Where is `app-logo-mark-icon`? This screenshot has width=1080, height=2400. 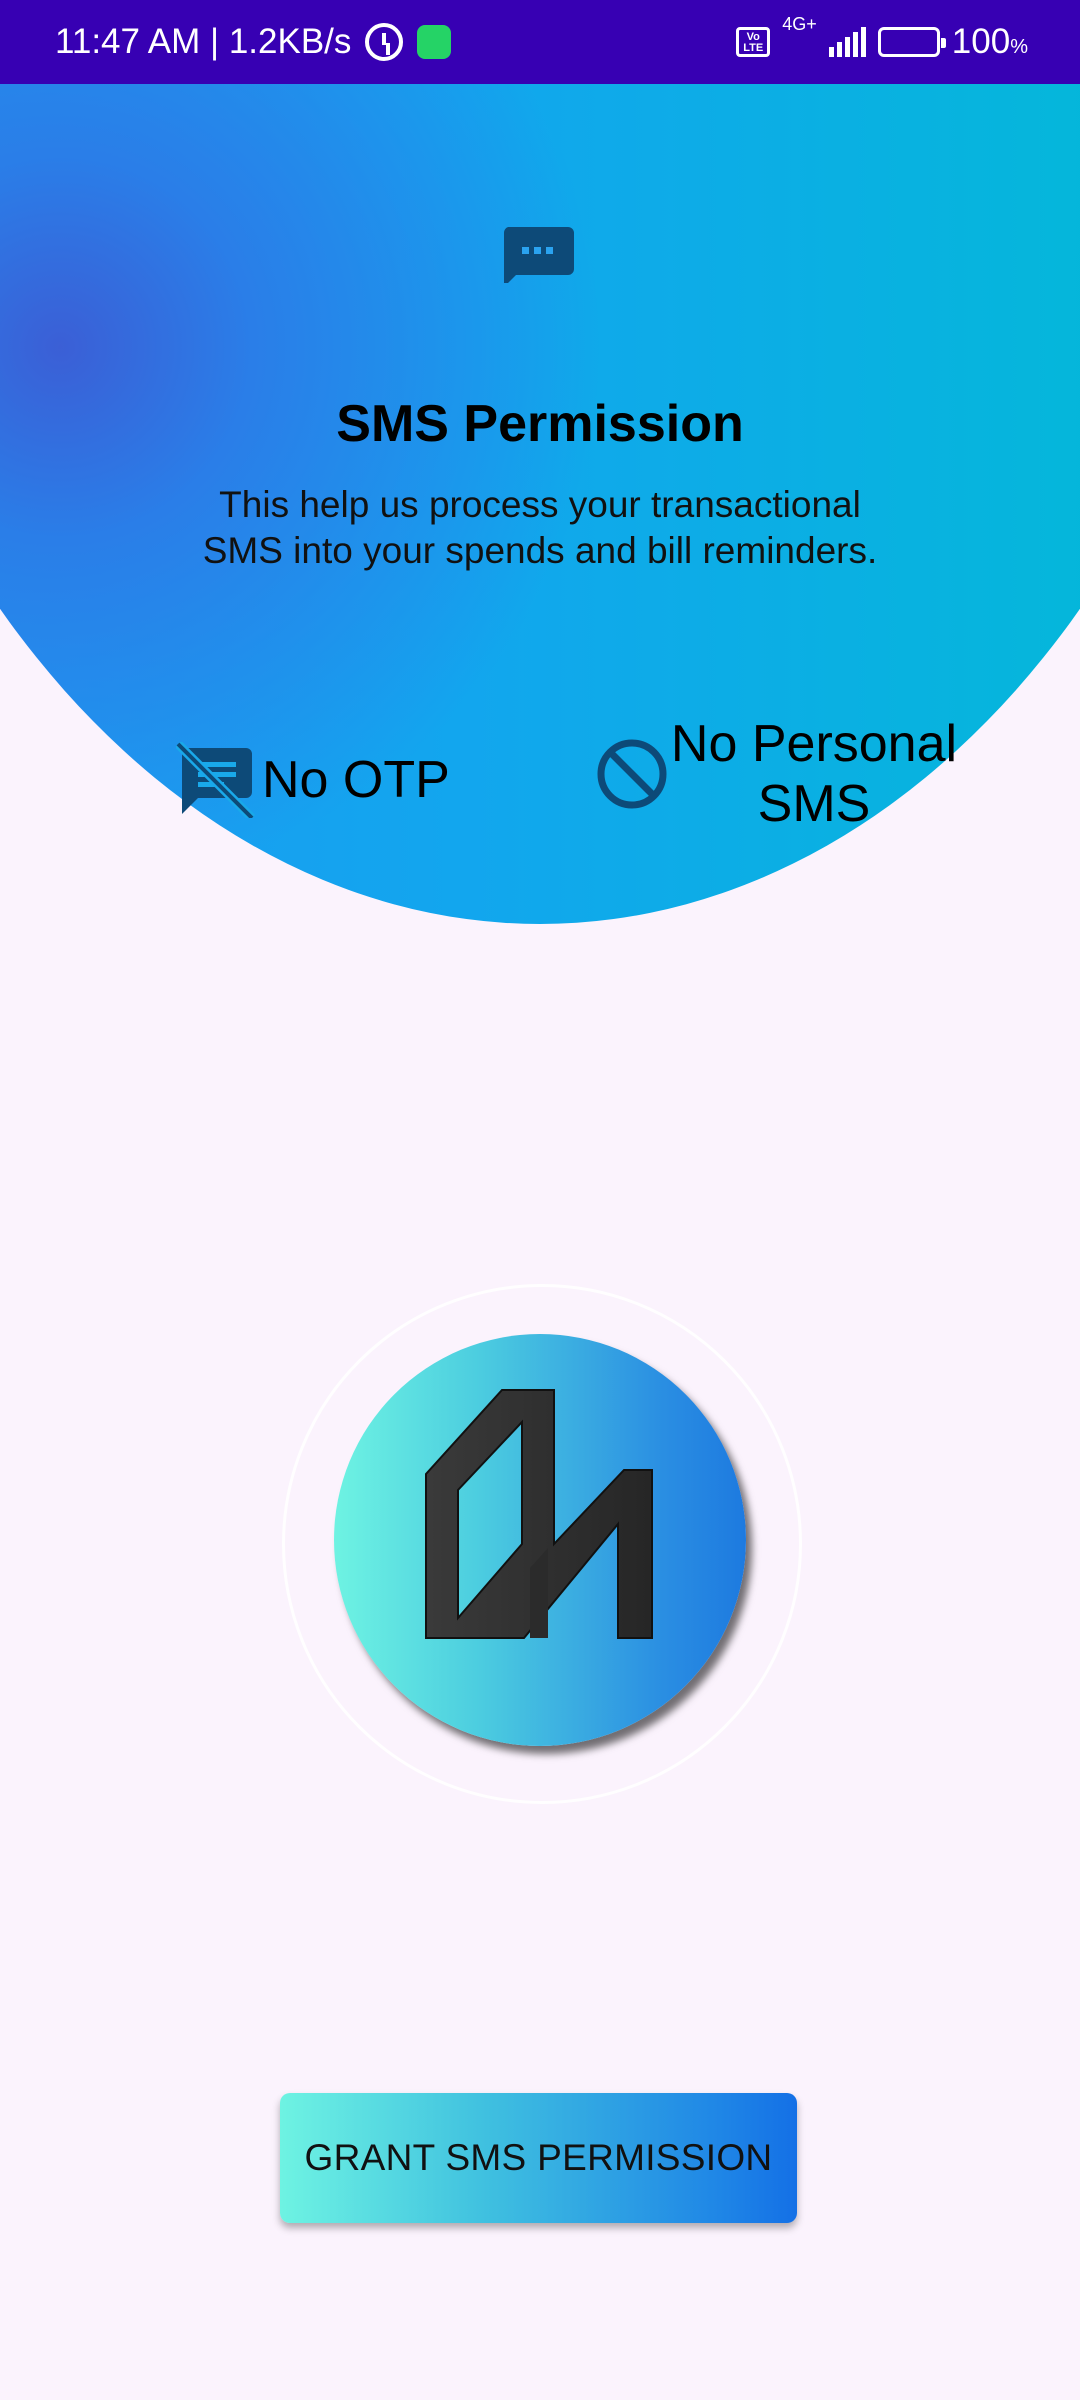
app-logo-mark-icon is located at coordinates (539, 1514).